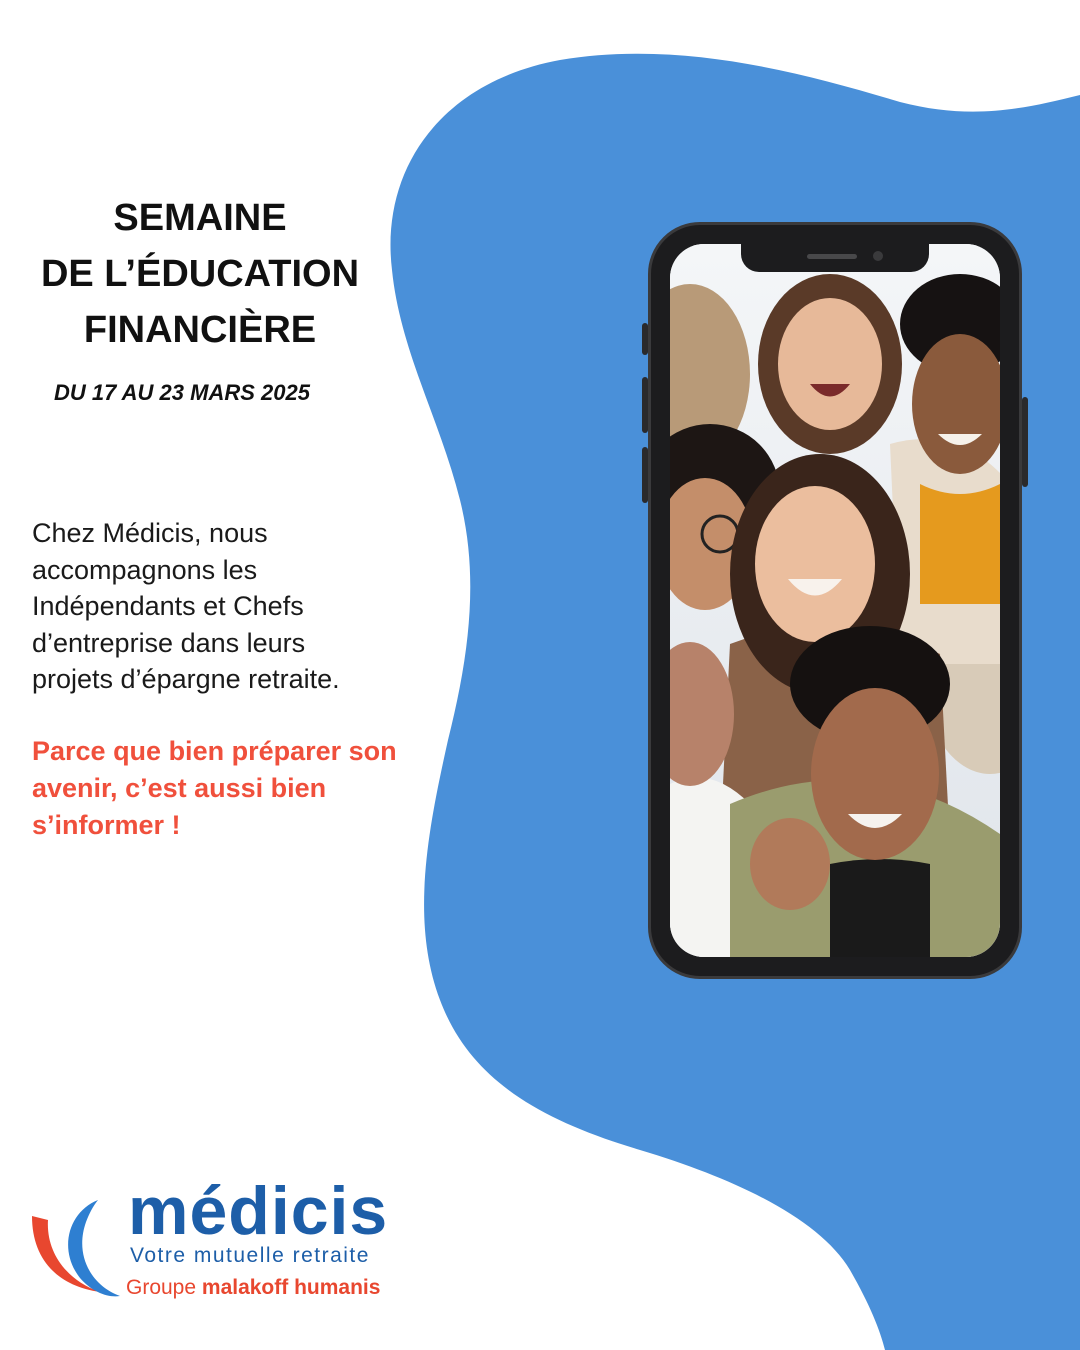  Describe the element at coordinates (832, 256) in the screenshot. I see `phone-speaker` at that location.